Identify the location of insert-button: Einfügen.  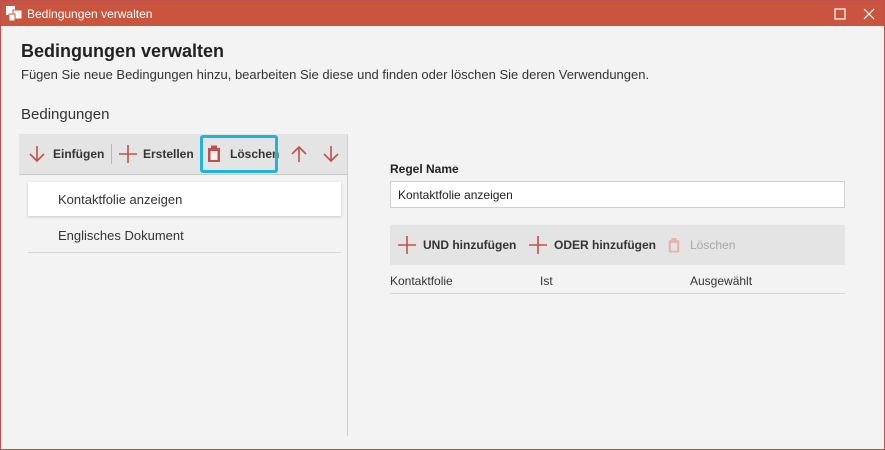
(65, 154).